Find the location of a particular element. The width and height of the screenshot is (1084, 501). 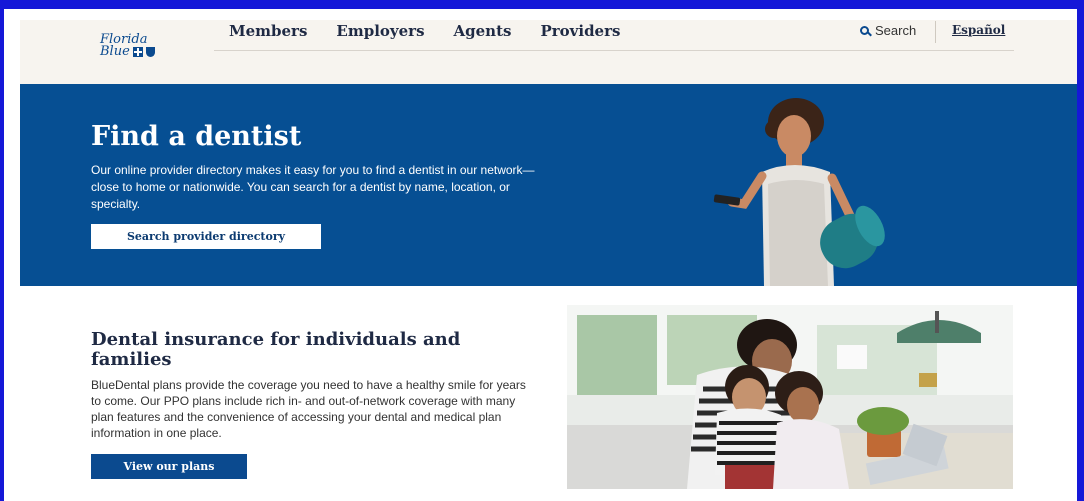

nav-divider is located at coordinates (614, 50).